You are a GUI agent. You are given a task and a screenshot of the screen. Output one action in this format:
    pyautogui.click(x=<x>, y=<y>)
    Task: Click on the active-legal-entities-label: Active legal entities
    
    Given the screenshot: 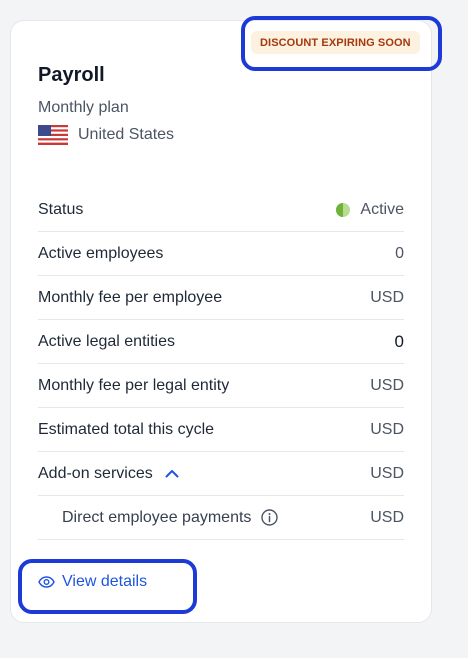 What is the action you would take?
    pyautogui.click(x=106, y=341)
    